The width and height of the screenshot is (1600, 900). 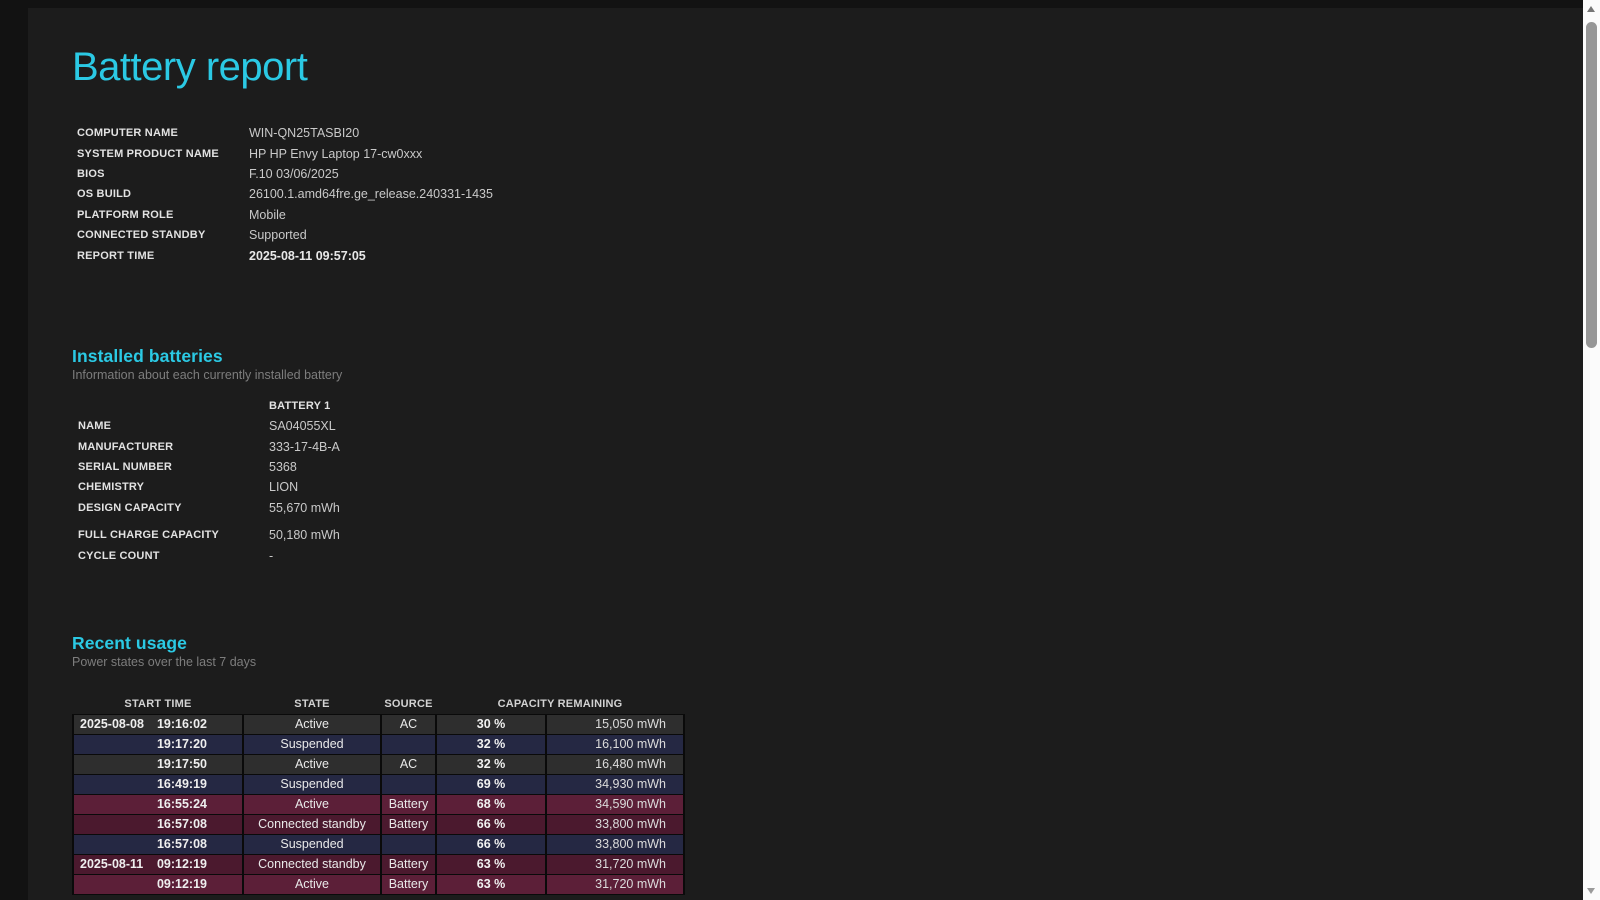 What do you see at coordinates (378, 844) in the screenshot?
I see `table-row: 16:57:08 Suspended 66 % 33,800 mWh` at bounding box center [378, 844].